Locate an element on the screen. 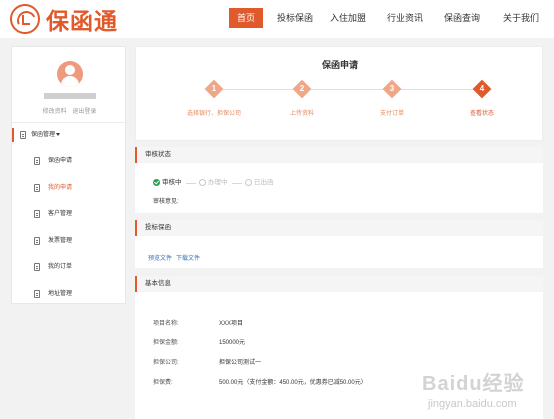  step-3: 3 is located at coordinates (392, 89).